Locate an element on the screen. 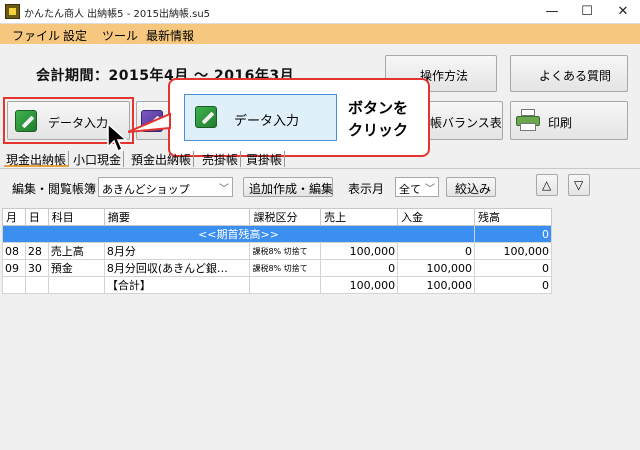 The image size is (640, 450). total-row: 【合計】 100,000 100,000 0 is located at coordinates (277, 285).